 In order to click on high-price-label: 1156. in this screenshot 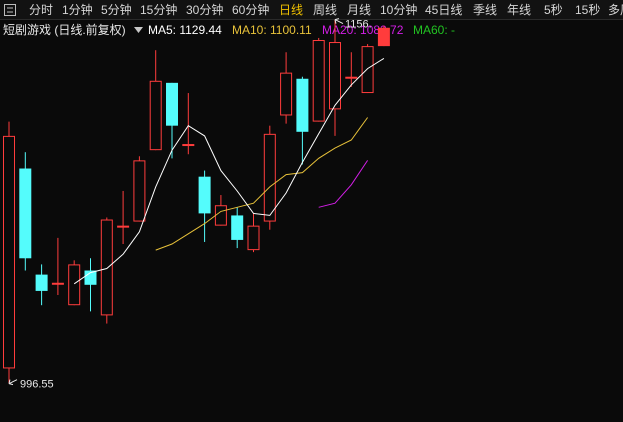, I will do `click(358, 25)`.